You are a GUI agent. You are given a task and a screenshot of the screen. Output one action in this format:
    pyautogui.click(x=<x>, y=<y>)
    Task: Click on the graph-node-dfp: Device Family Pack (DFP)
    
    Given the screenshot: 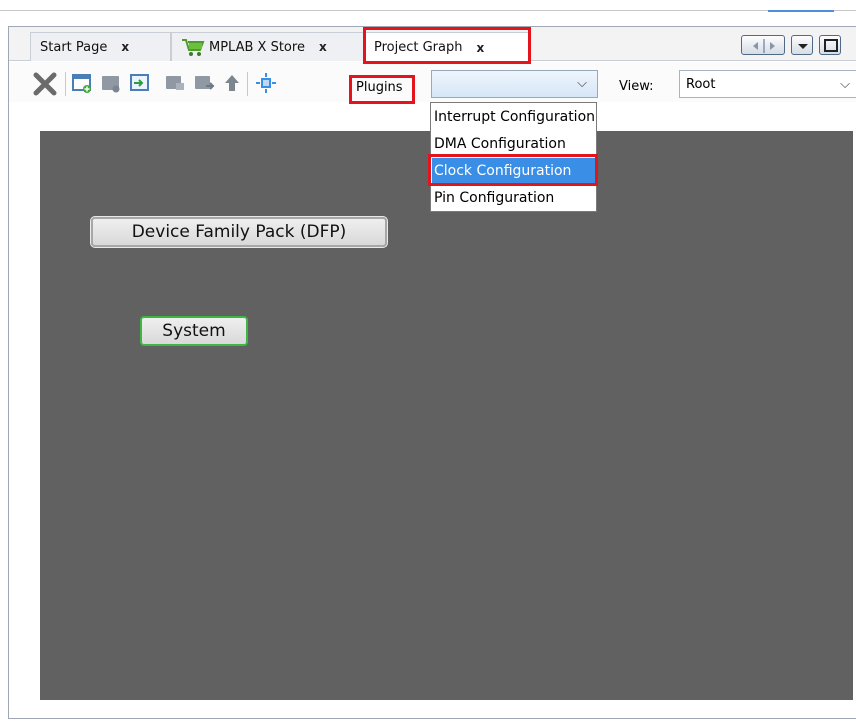 What is the action you would take?
    pyautogui.click(x=239, y=232)
    